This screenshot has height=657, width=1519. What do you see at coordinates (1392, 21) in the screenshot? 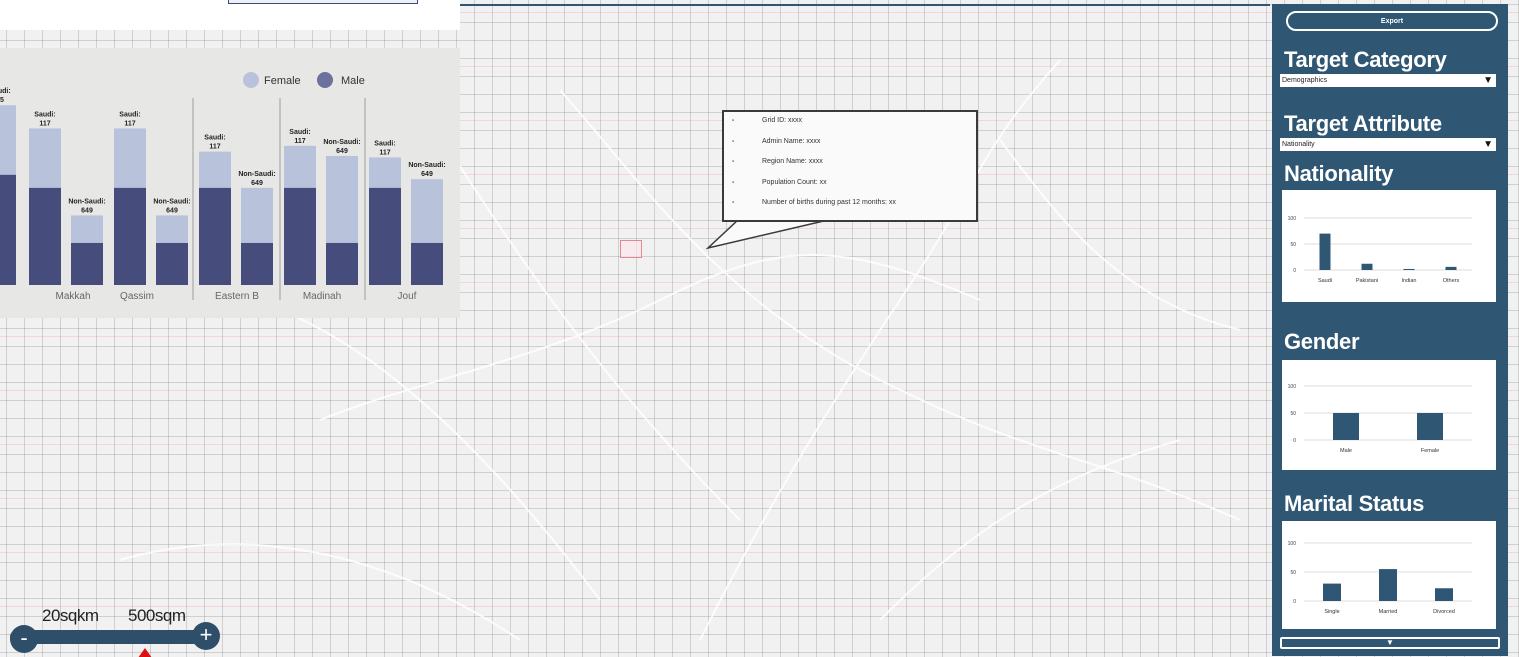
I see `export-button: Export` at bounding box center [1392, 21].